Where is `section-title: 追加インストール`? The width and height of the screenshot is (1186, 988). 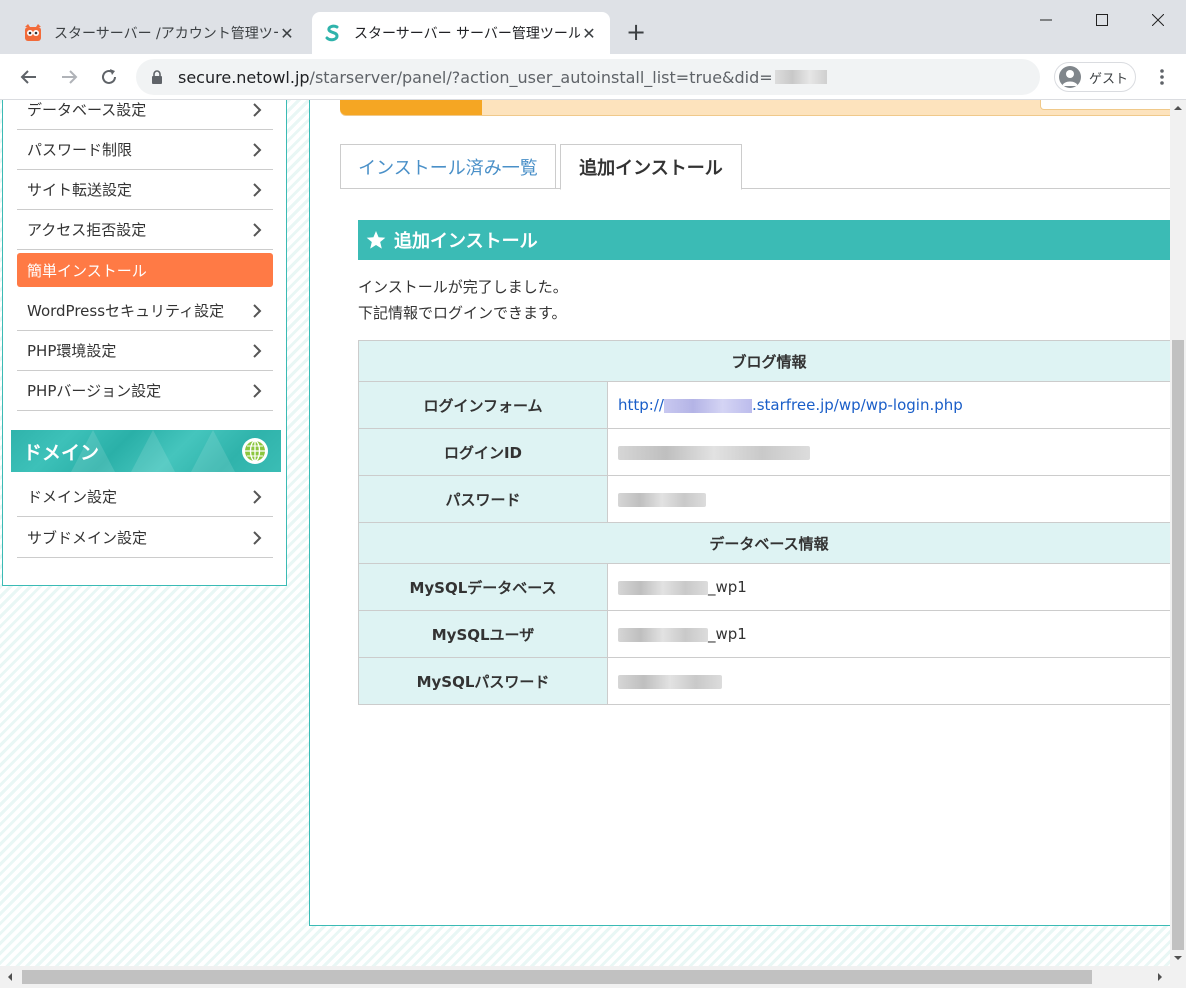
section-title: 追加インストール is located at coordinates (466, 241).